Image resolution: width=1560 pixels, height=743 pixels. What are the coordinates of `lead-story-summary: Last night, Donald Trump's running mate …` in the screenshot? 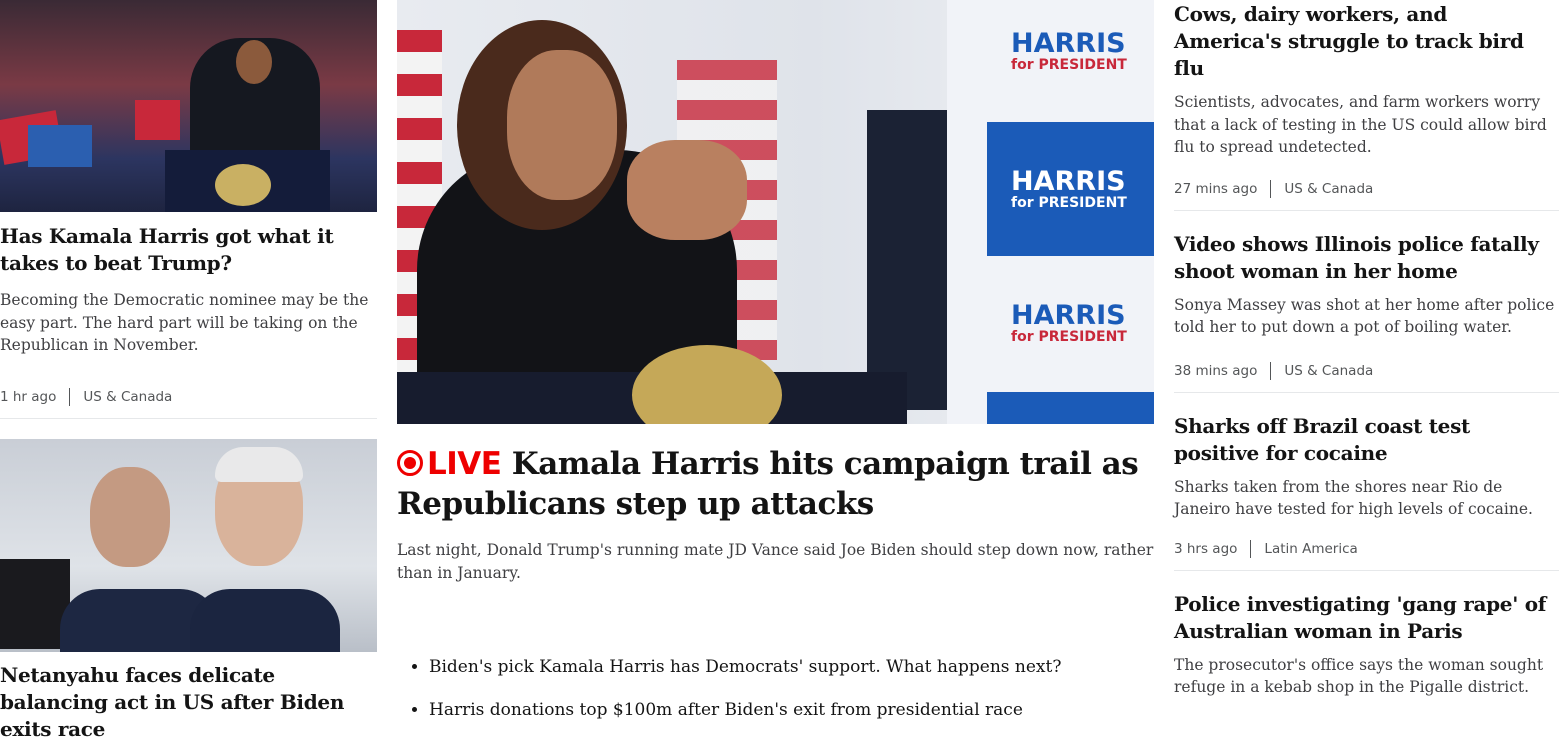 It's located at (775, 561).